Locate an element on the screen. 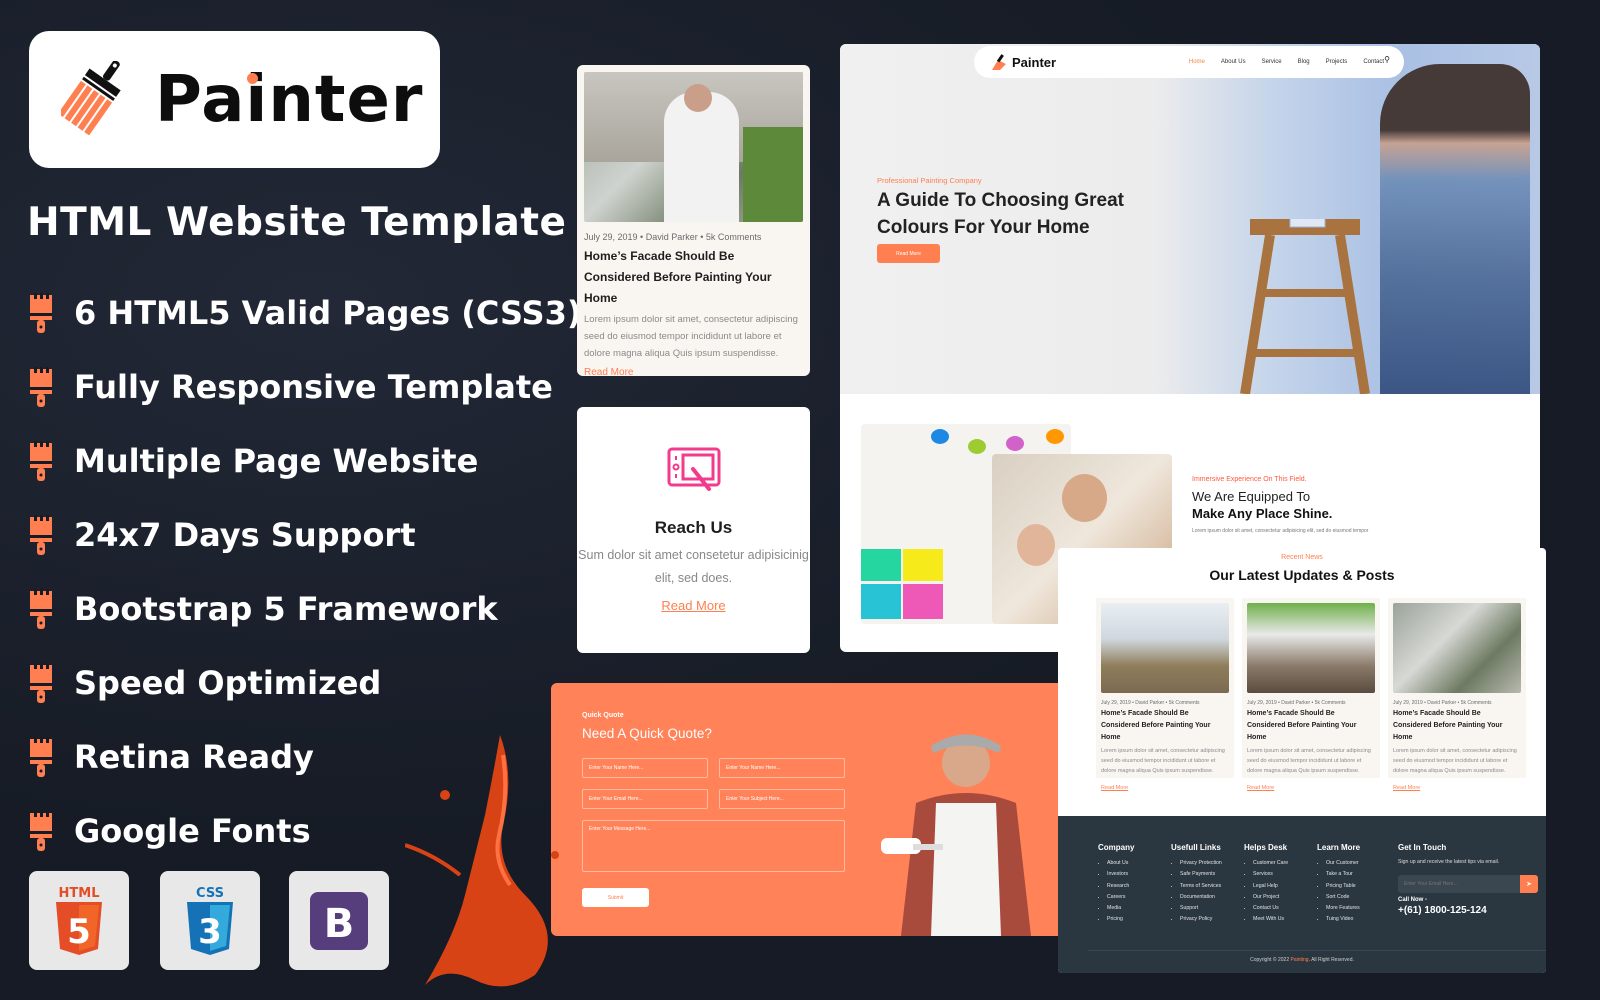 This screenshot has height=1000, width=1600. newsletter-email-input is located at coordinates (1459, 884).